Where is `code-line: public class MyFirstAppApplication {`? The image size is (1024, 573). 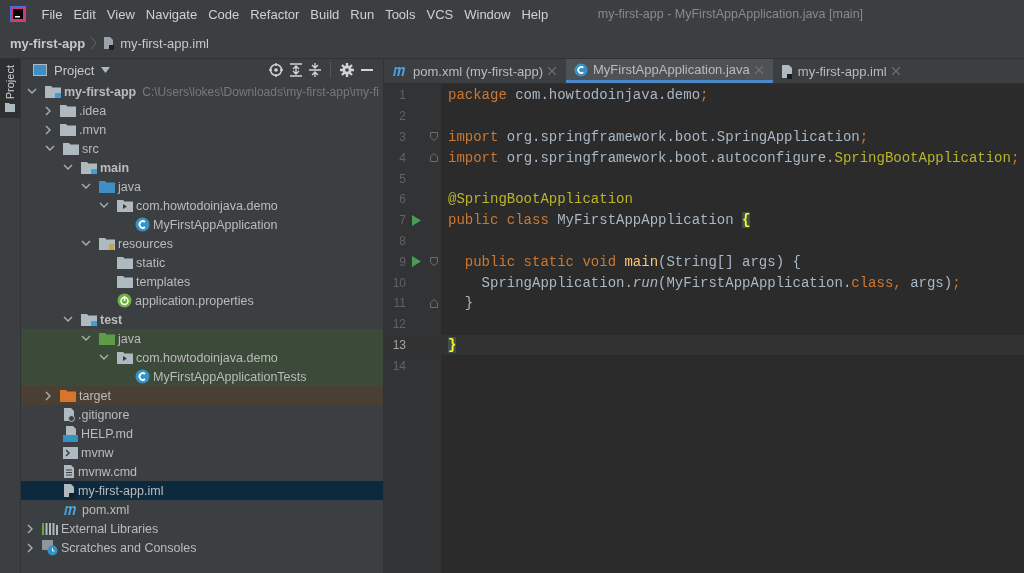
code-line: public class MyFirstAppApplication { is located at coordinates (599, 220).